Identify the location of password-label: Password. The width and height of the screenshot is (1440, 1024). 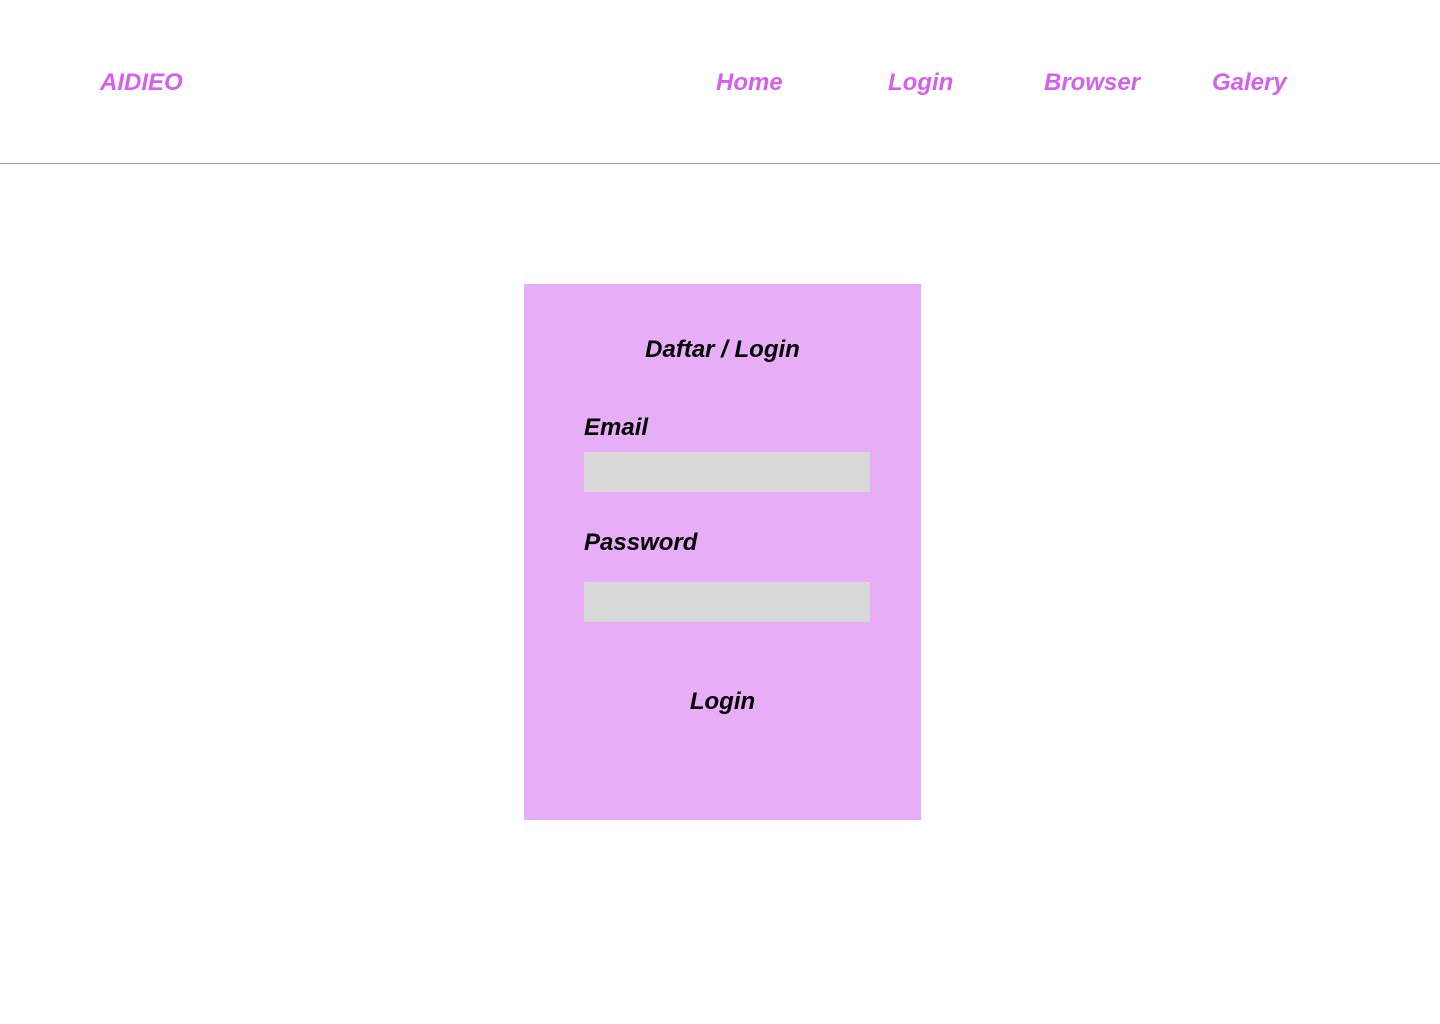
(641, 542).